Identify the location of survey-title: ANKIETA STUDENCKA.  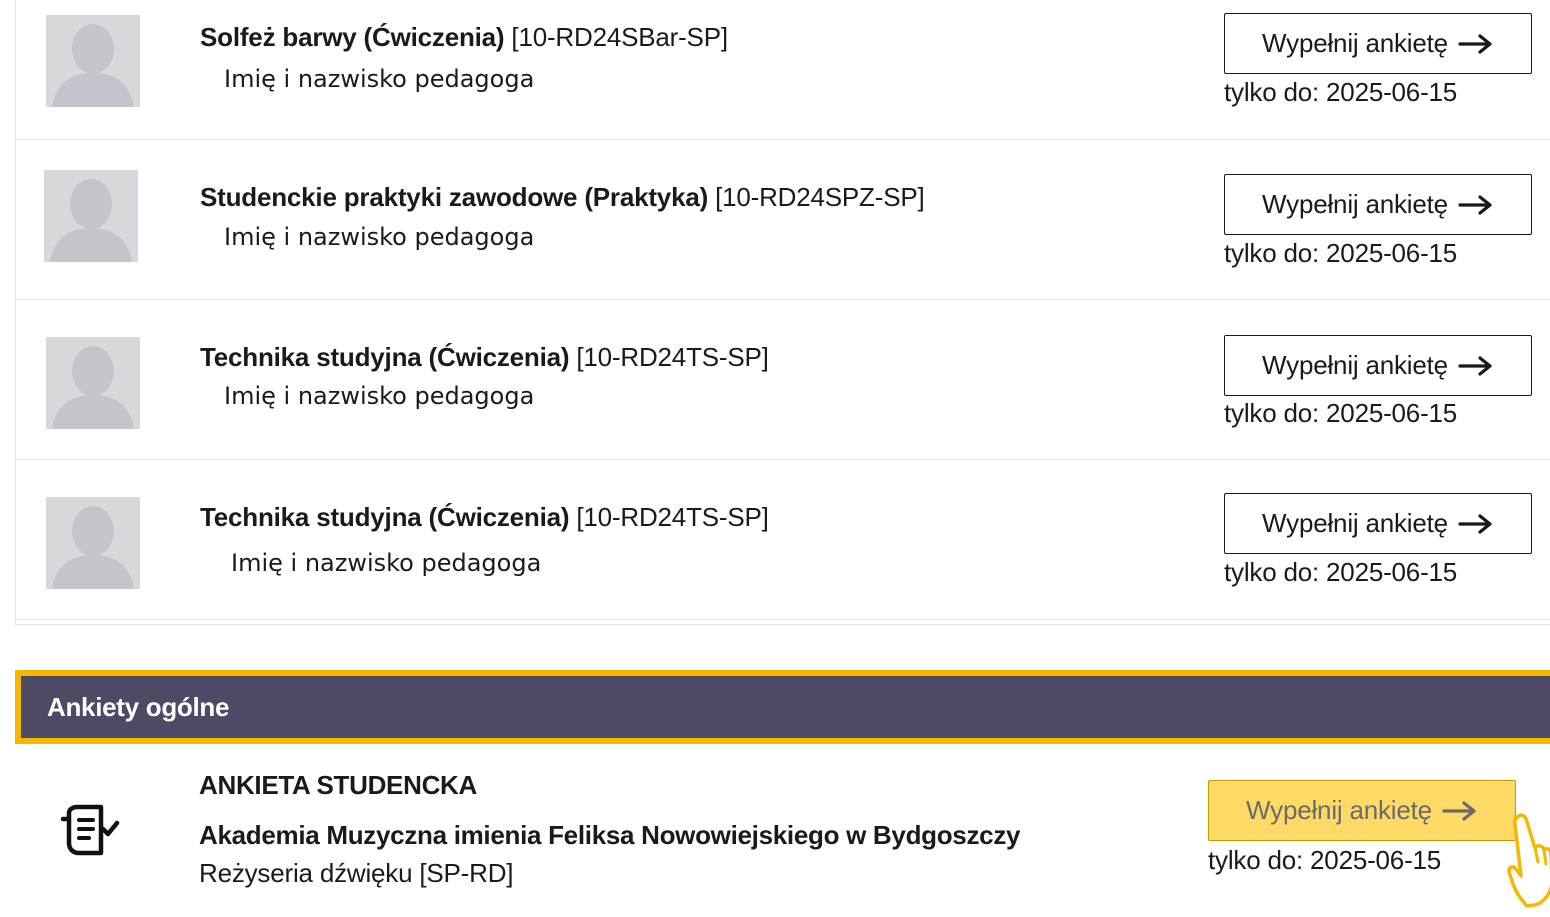
(338, 785).